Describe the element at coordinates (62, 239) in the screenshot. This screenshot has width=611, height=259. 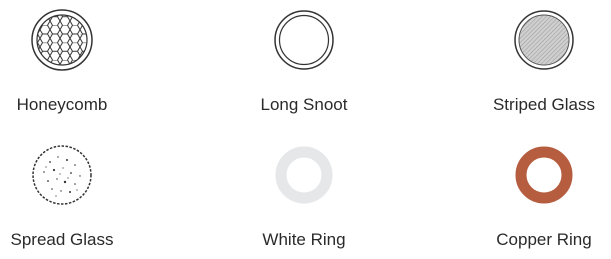
I see `accessory-label: Spread Glass` at that location.